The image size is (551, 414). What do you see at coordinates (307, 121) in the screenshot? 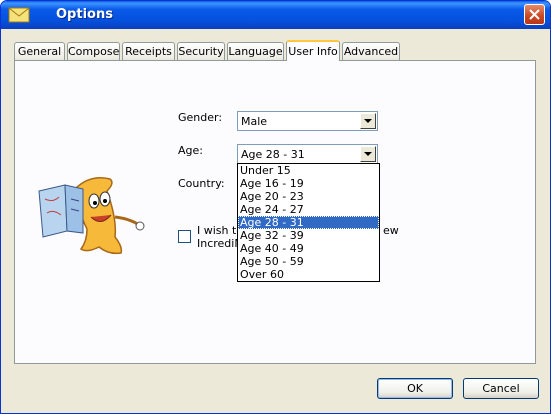
I see `gender-select: Male` at bounding box center [307, 121].